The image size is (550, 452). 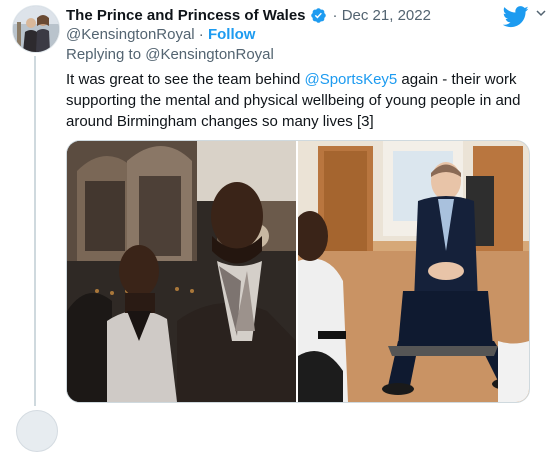 I want to click on tweet-date: · Dec 21, 2022, so click(x=382, y=15).